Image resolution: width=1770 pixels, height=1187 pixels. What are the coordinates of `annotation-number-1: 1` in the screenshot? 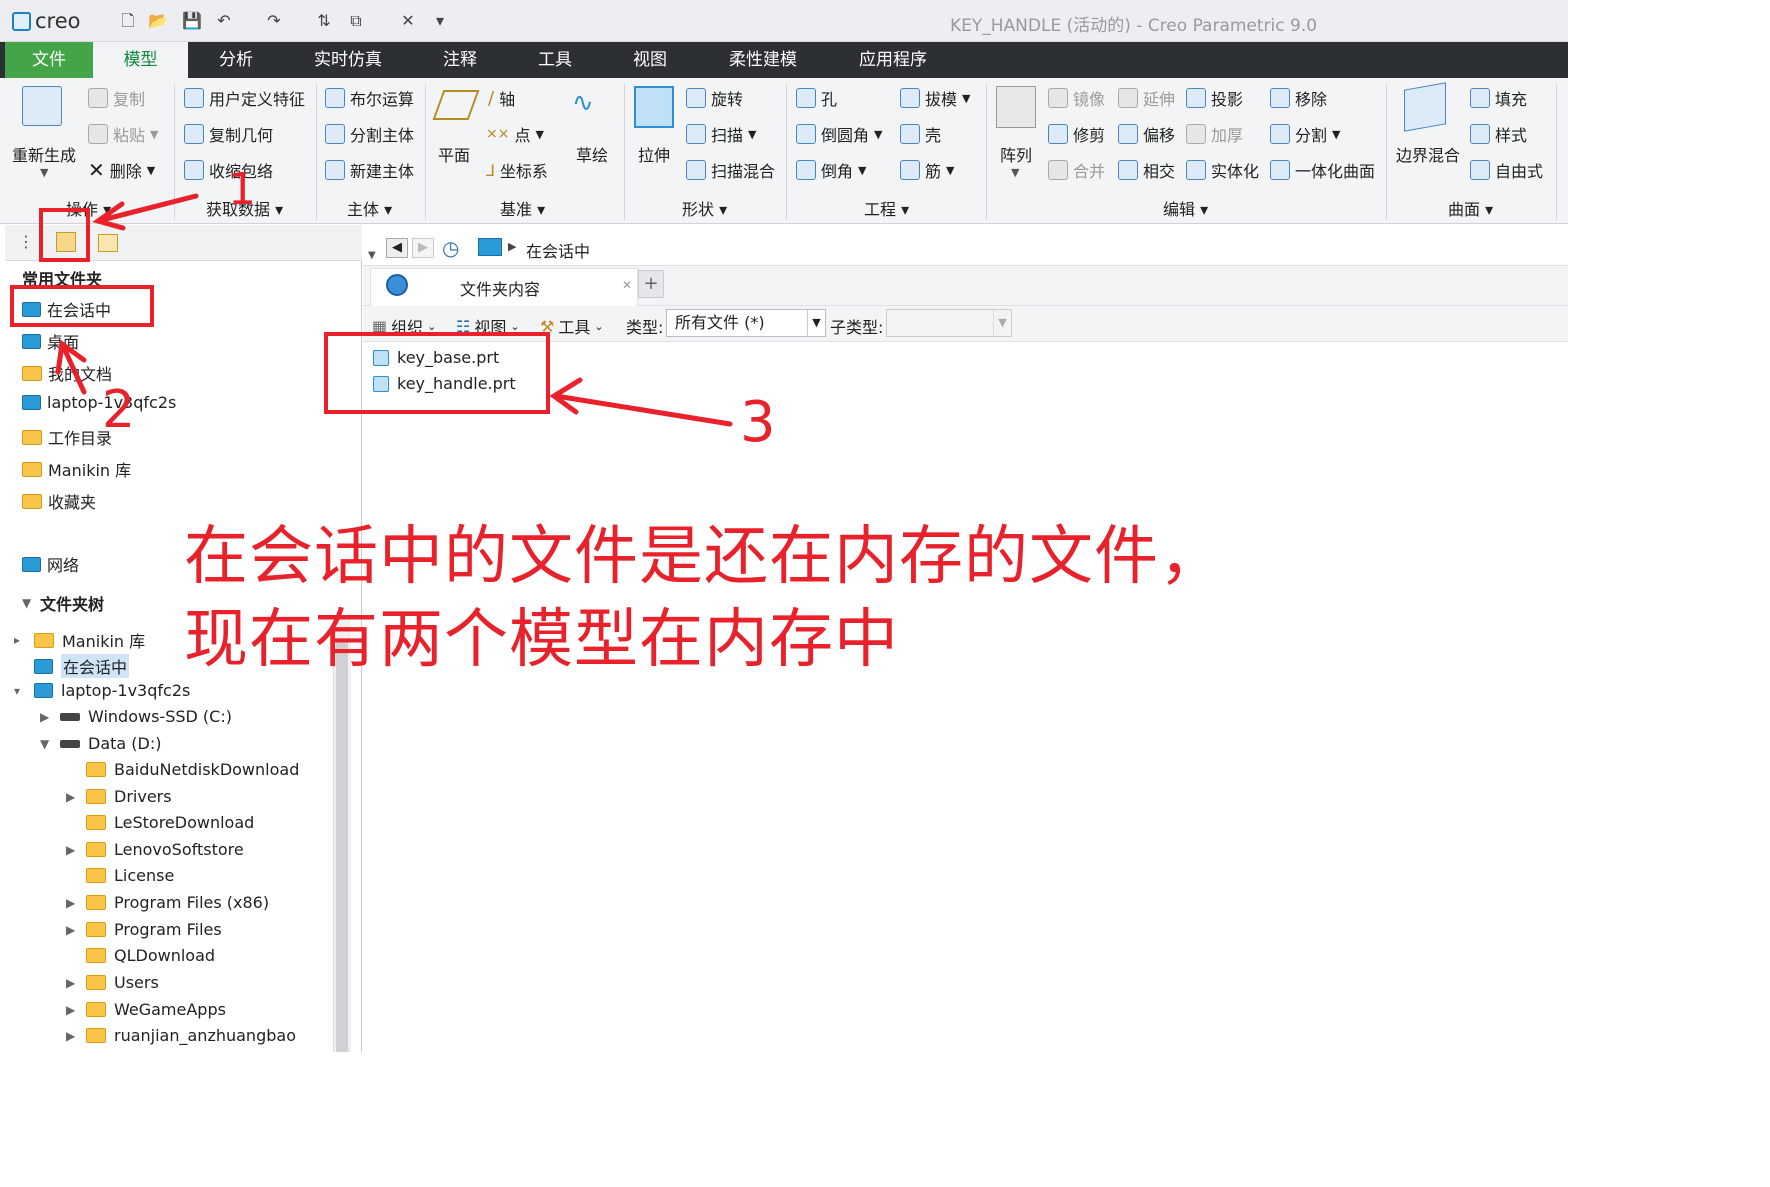 It's located at (242, 189).